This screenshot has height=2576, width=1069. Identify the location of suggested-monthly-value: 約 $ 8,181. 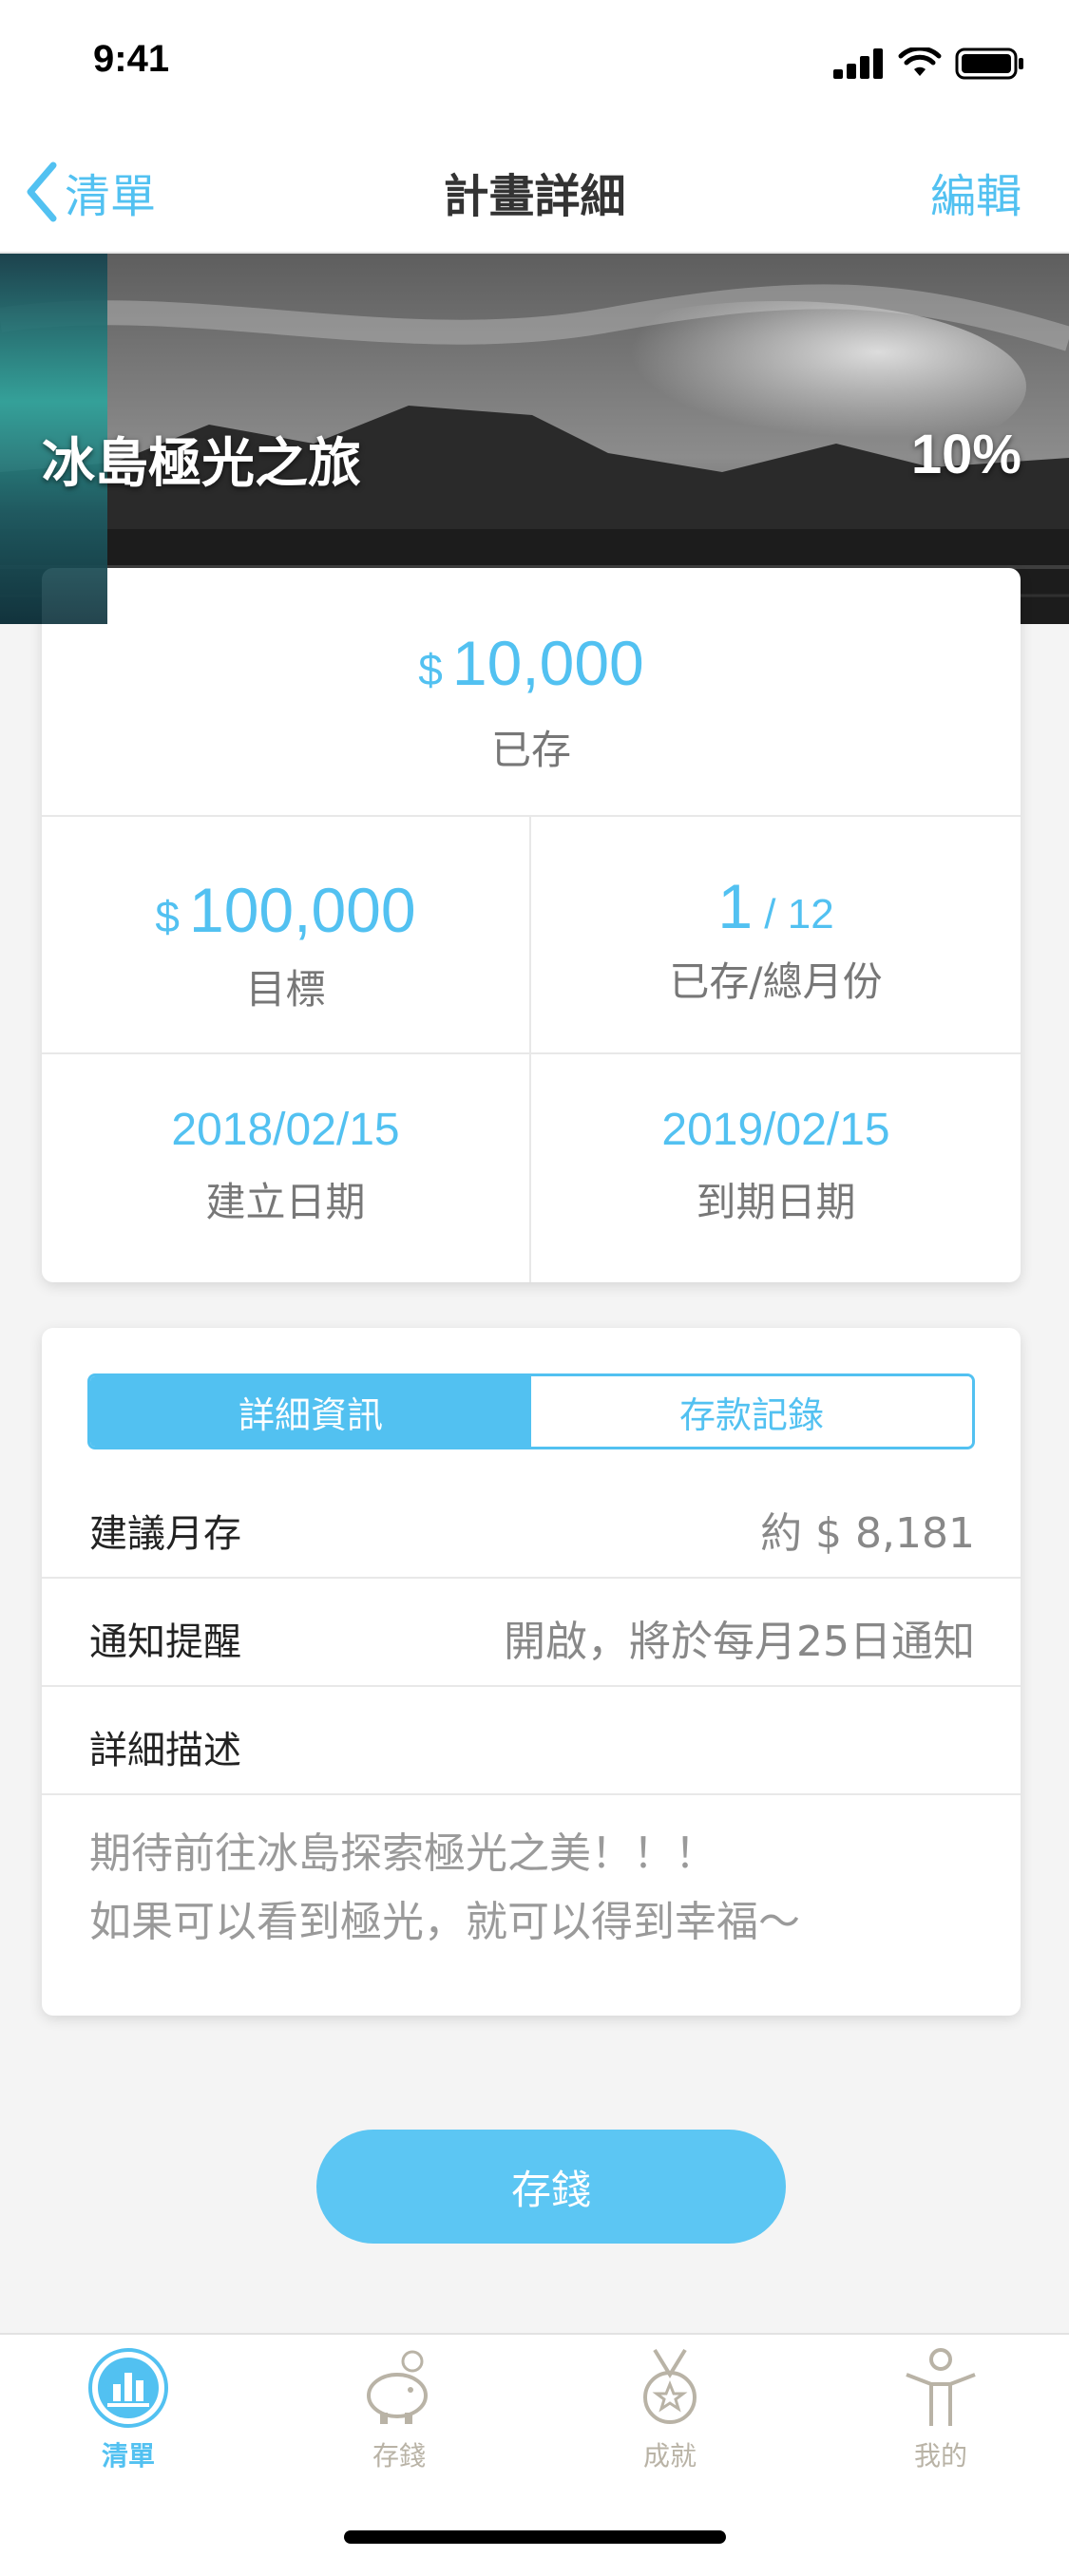
(867, 1533).